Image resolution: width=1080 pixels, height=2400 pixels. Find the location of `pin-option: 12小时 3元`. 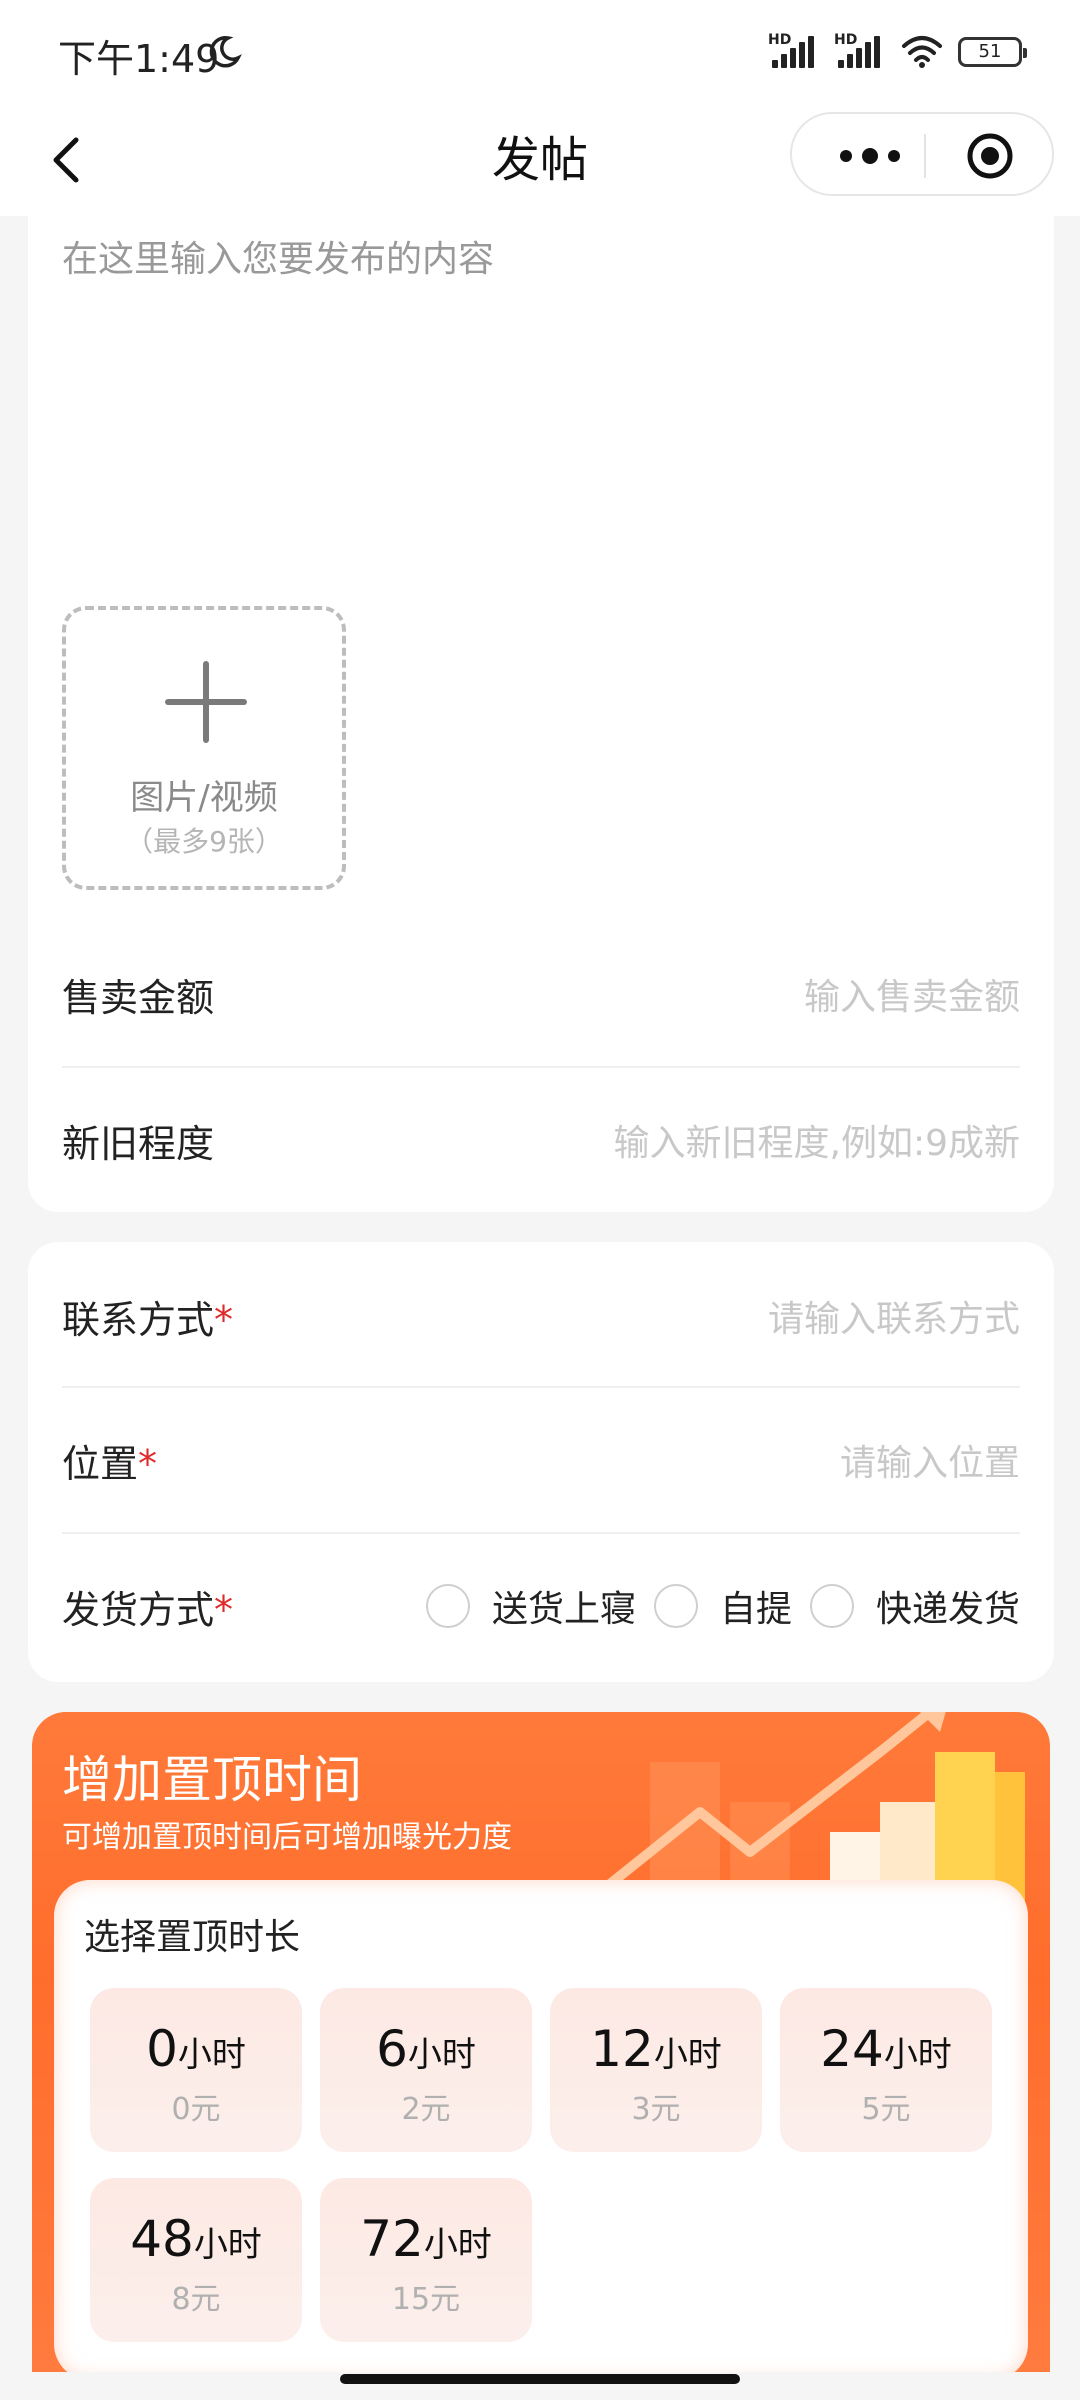

pin-option: 12小时 3元 is located at coordinates (656, 2070).